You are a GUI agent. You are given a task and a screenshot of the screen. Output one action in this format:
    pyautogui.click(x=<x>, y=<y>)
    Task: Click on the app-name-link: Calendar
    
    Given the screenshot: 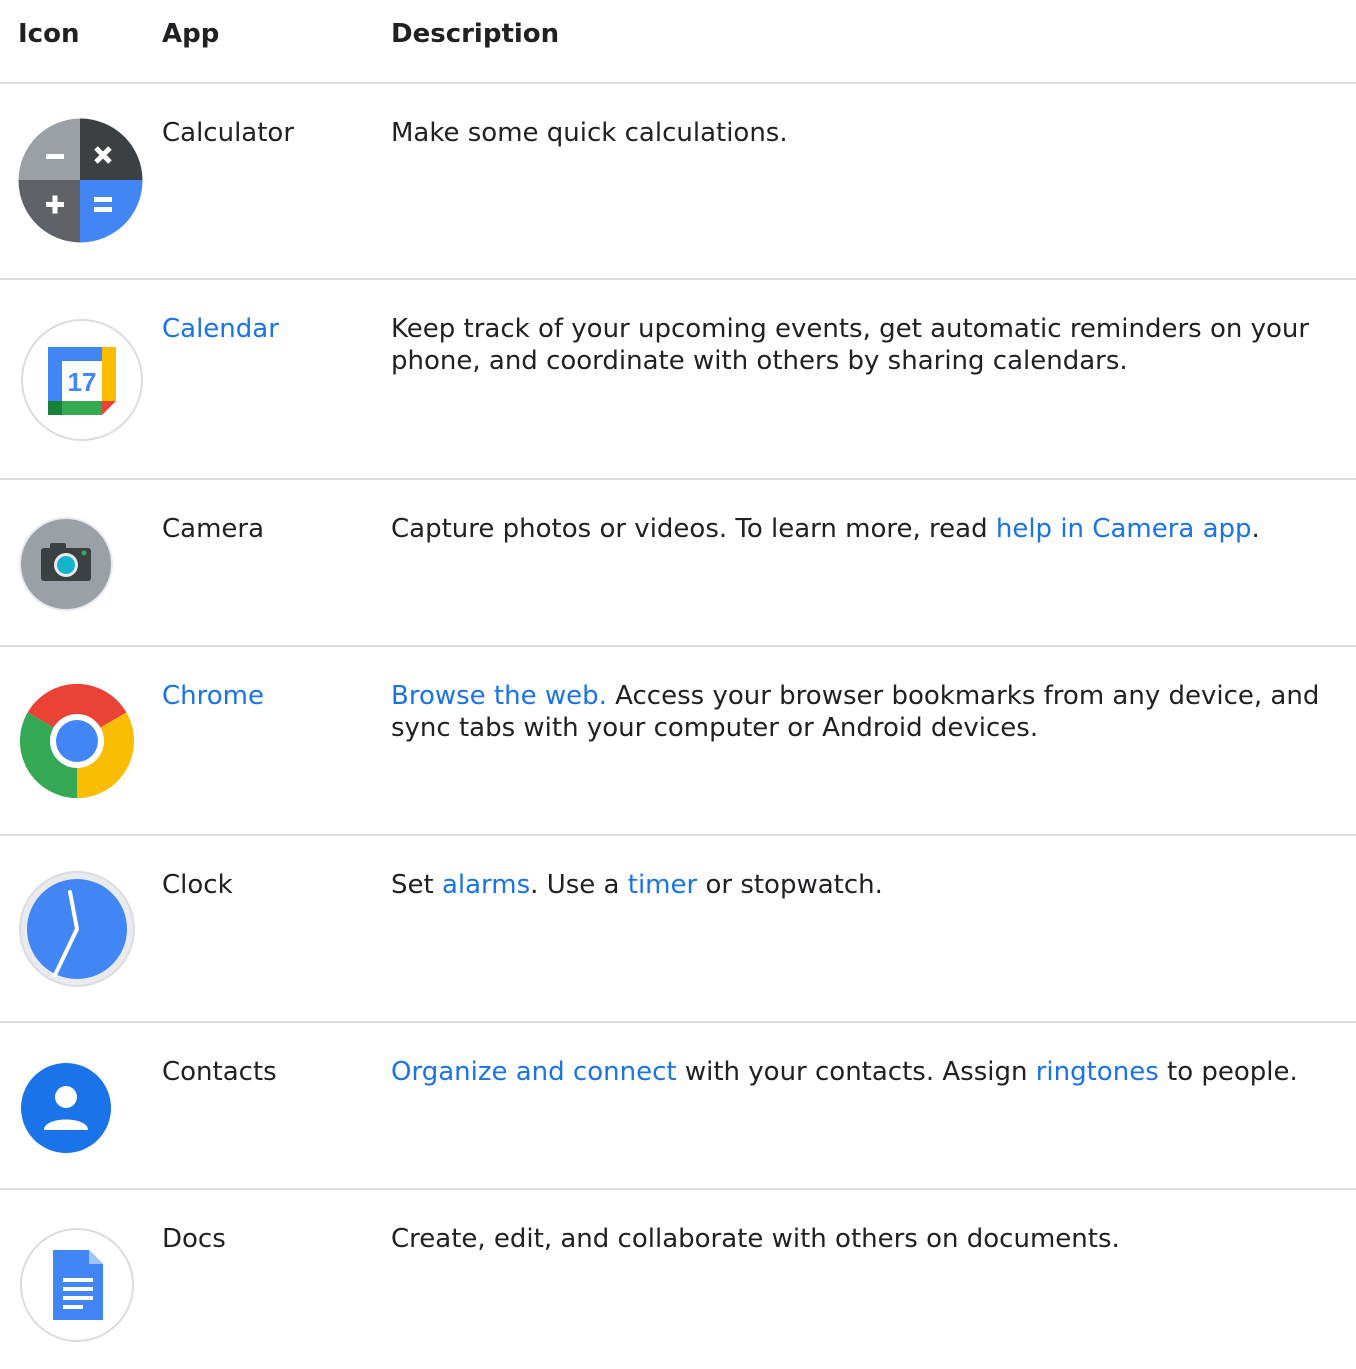 What is the action you would take?
    pyautogui.click(x=220, y=329)
    